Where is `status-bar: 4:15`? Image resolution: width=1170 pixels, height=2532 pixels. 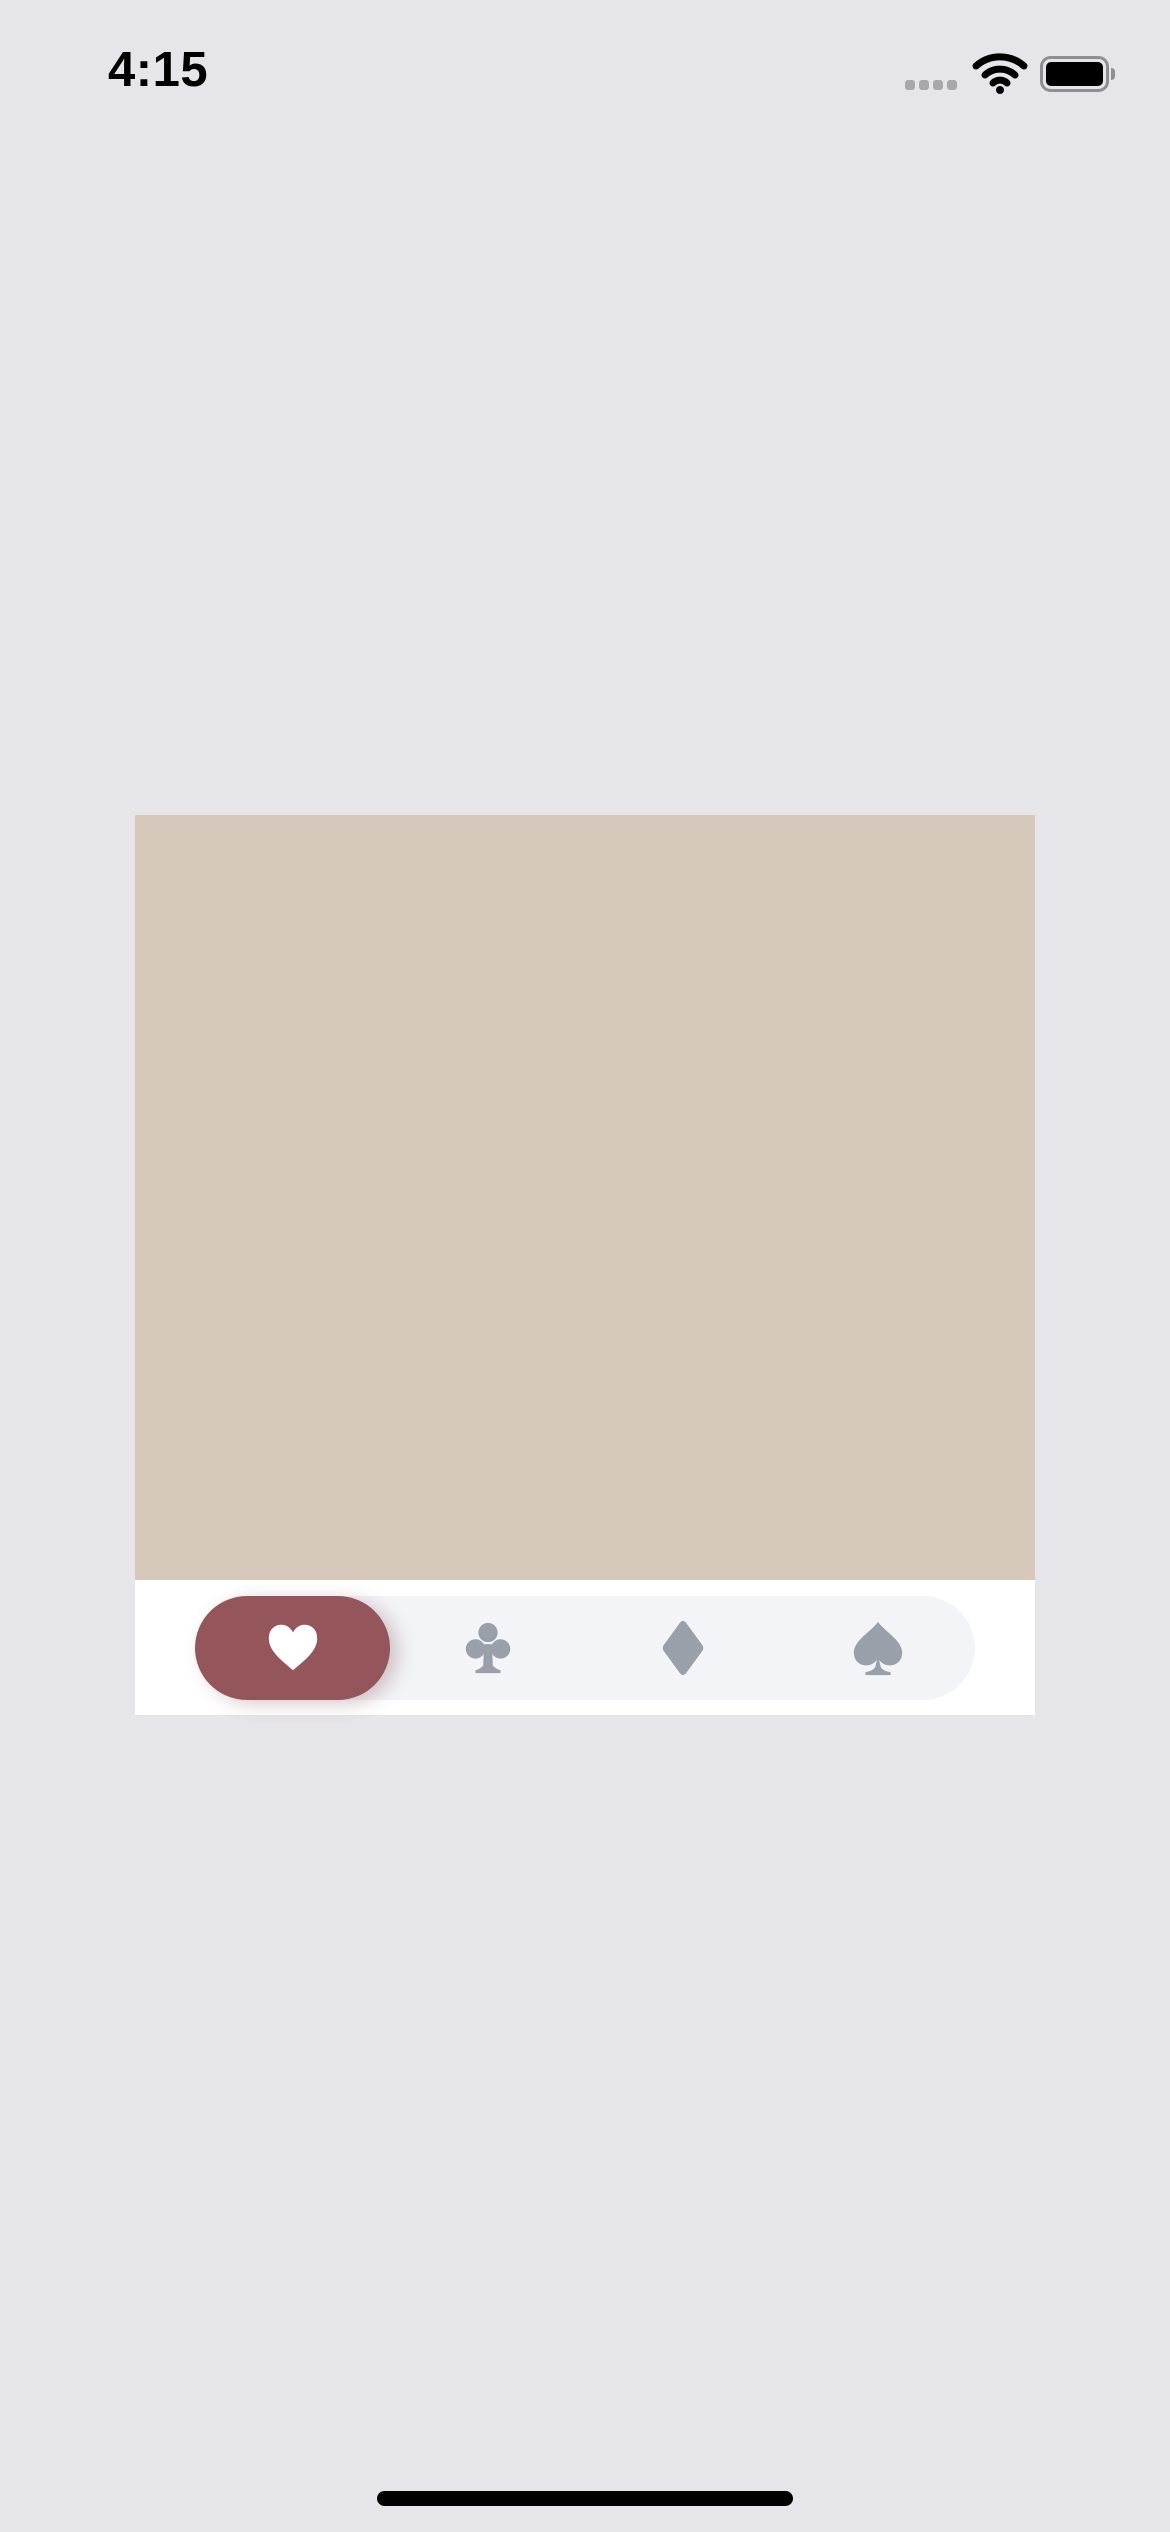 status-bar: 4:15 is located at coordinates (585, 75).